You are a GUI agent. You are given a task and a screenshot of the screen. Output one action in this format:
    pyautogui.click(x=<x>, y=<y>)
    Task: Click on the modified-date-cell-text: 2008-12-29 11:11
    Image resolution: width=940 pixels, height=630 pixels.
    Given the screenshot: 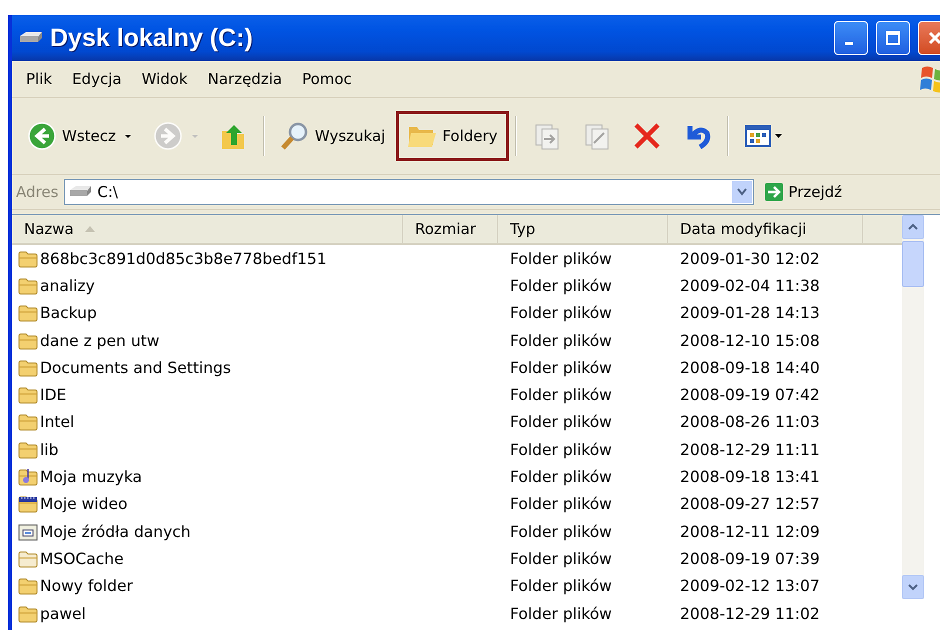 What is the action you would take?
    pyautogui.click(x=750, y=450)
    